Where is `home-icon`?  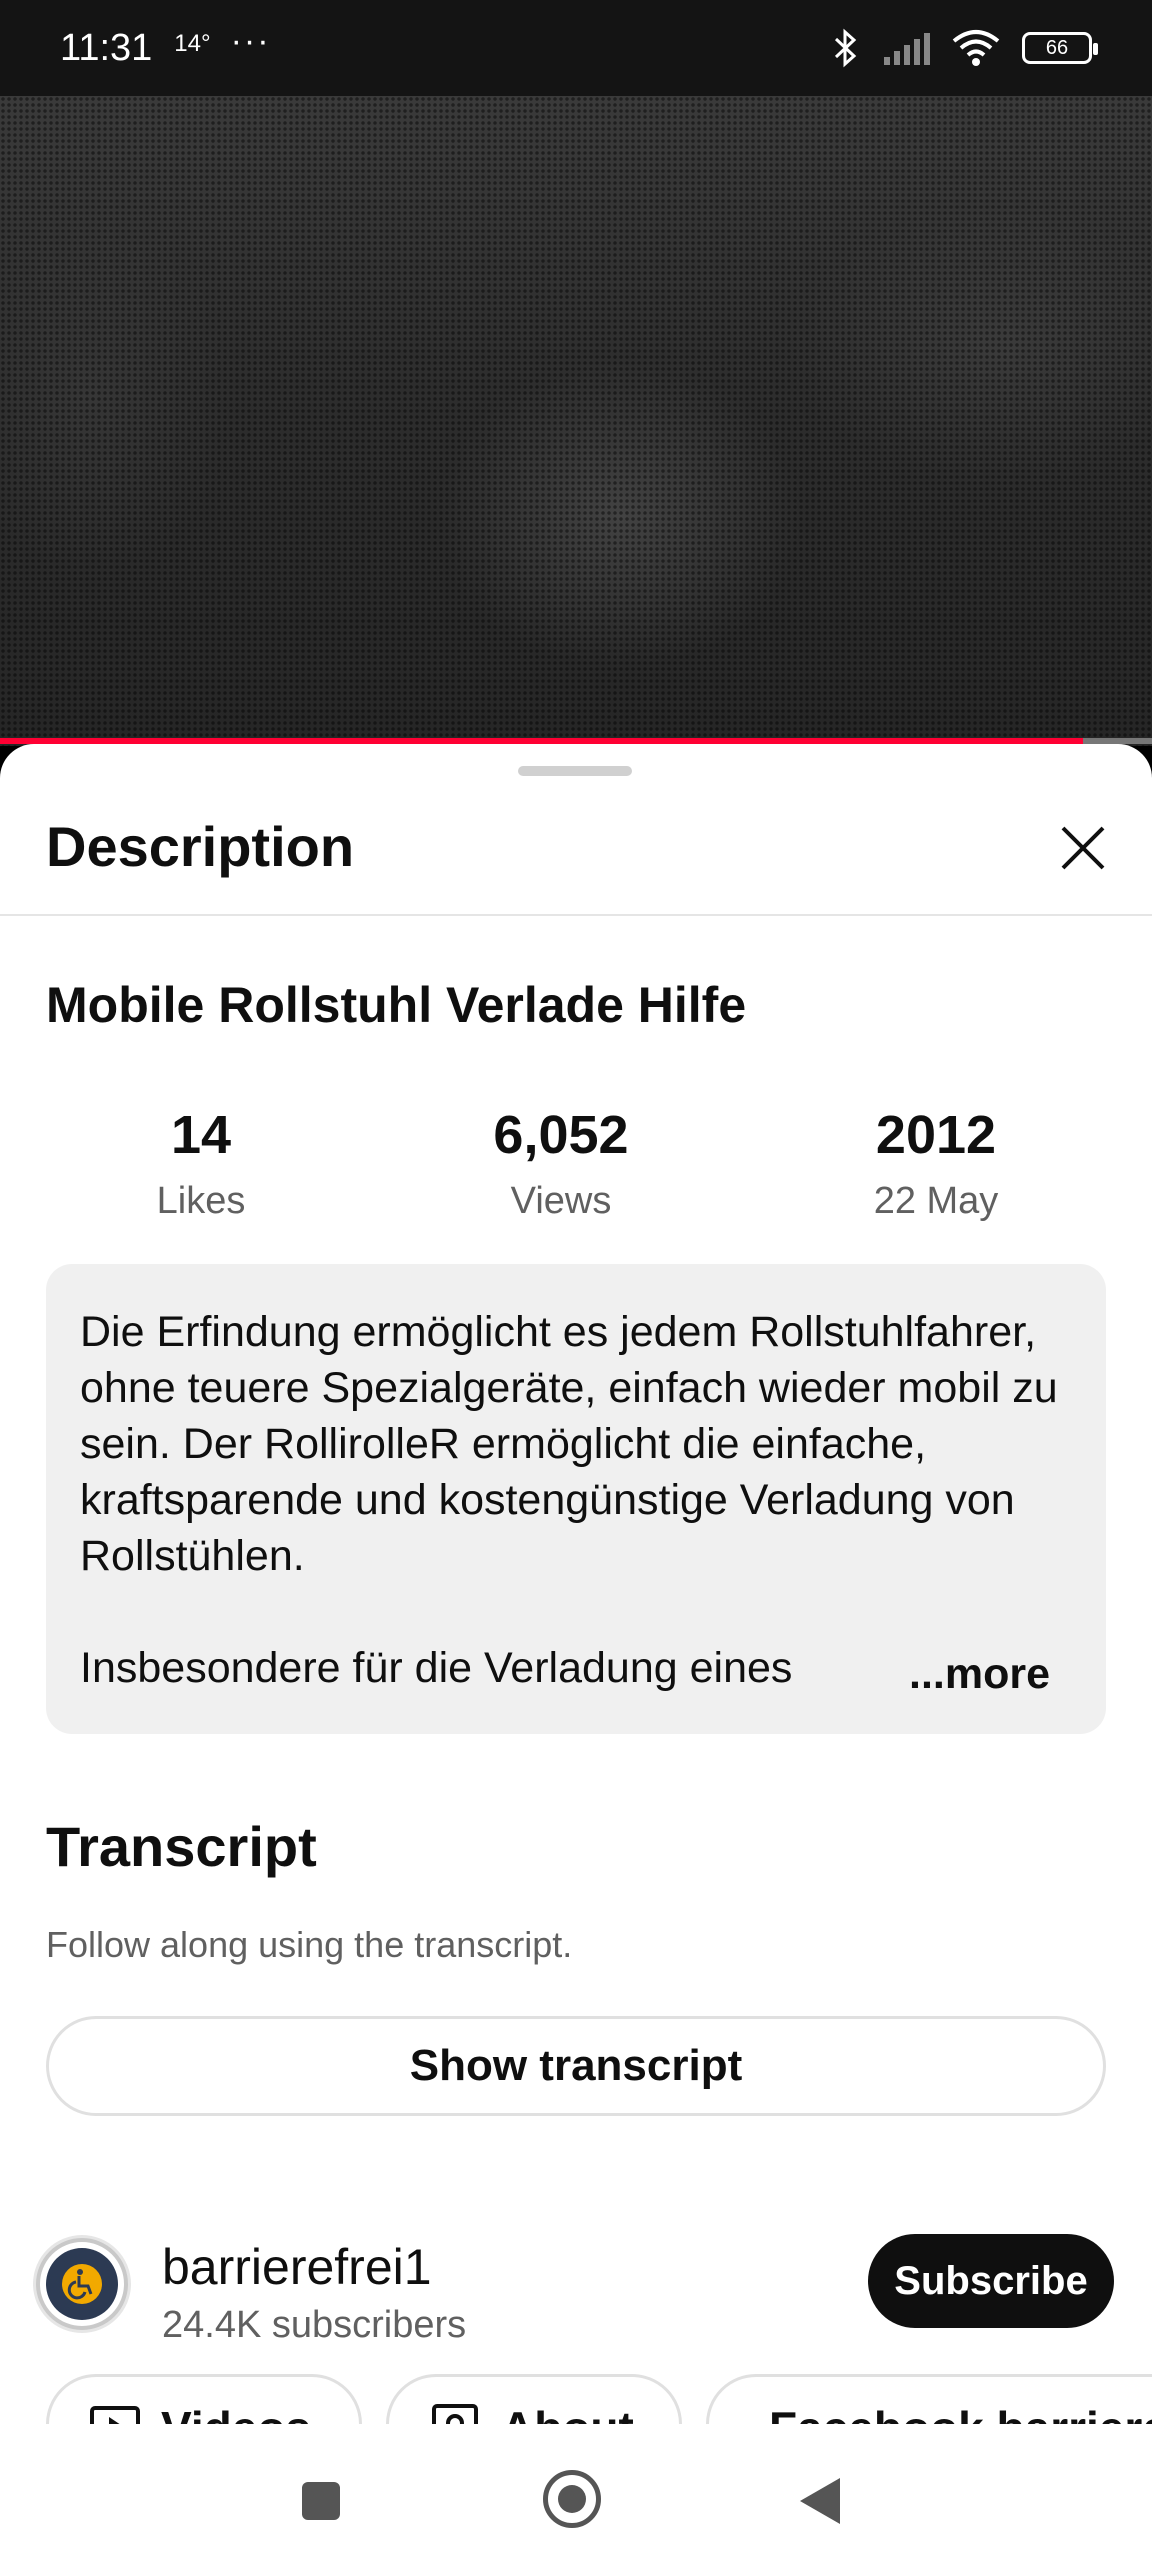
home-icon is located at coordinates (572, 2499).